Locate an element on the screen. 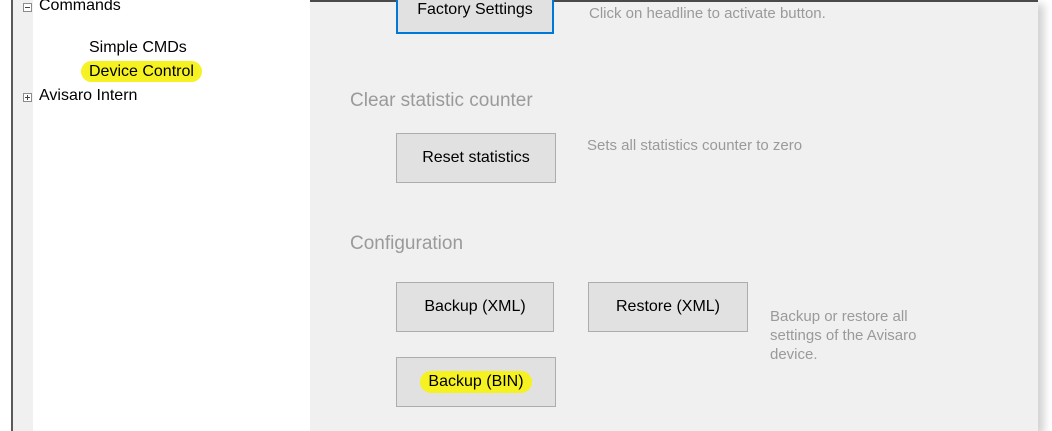 Image resolution: width=1052 pixels, height=431 pixels. tree-item-simple-cmds: Simple CMDs is located at coordinates (138, 48).